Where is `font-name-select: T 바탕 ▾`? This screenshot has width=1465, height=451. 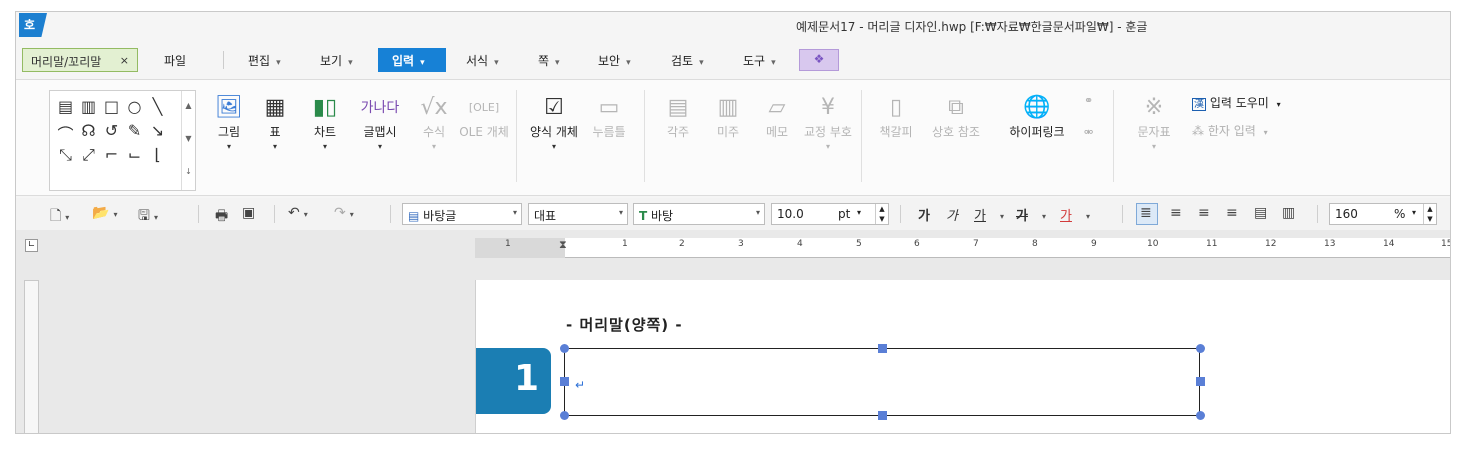
font-name-select: T 바탕 ▾ is located at coordinates (699, 214).